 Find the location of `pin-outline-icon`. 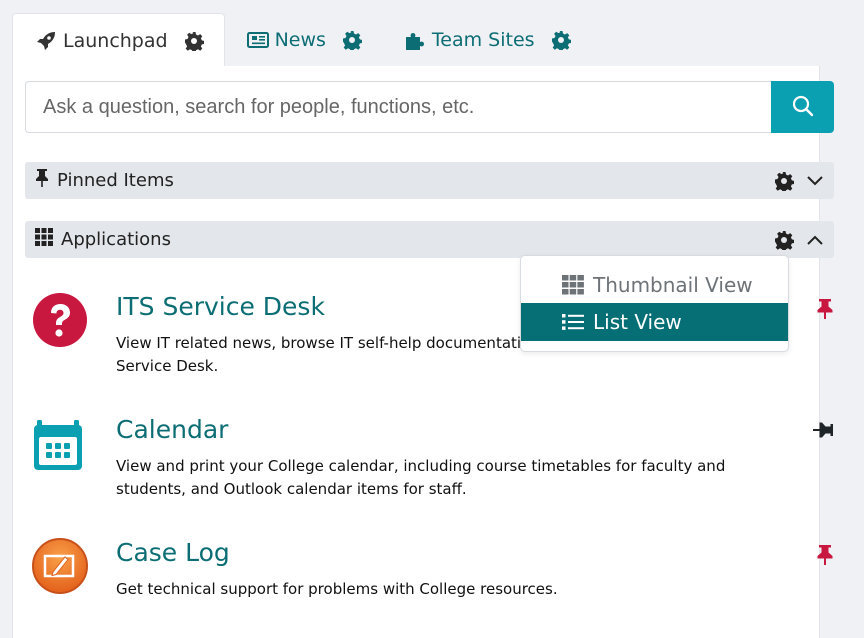

pin-outline-icon is located at coordinates (823, 432).